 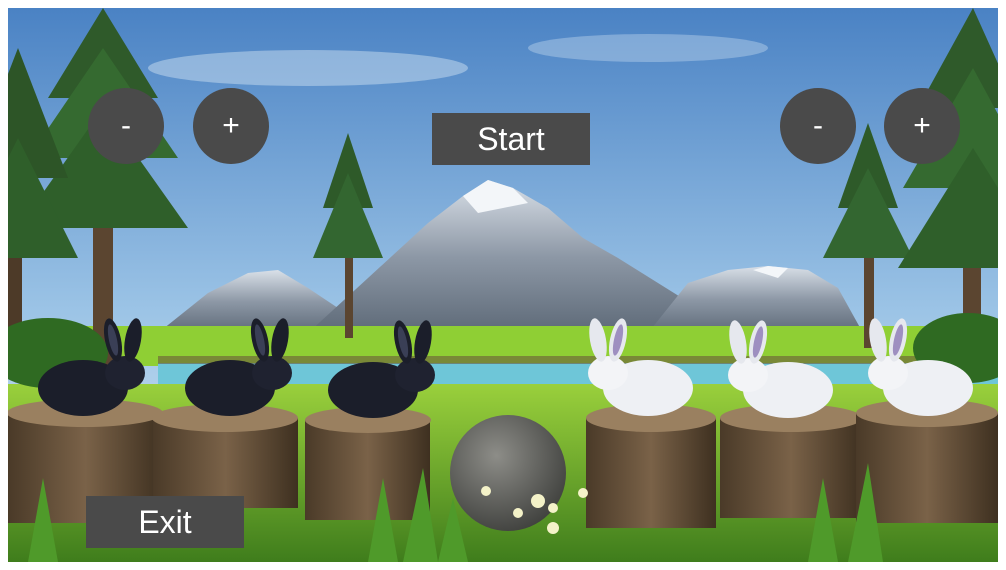 I want to click on right-decrease-button: -, so click(x=818, y=126).